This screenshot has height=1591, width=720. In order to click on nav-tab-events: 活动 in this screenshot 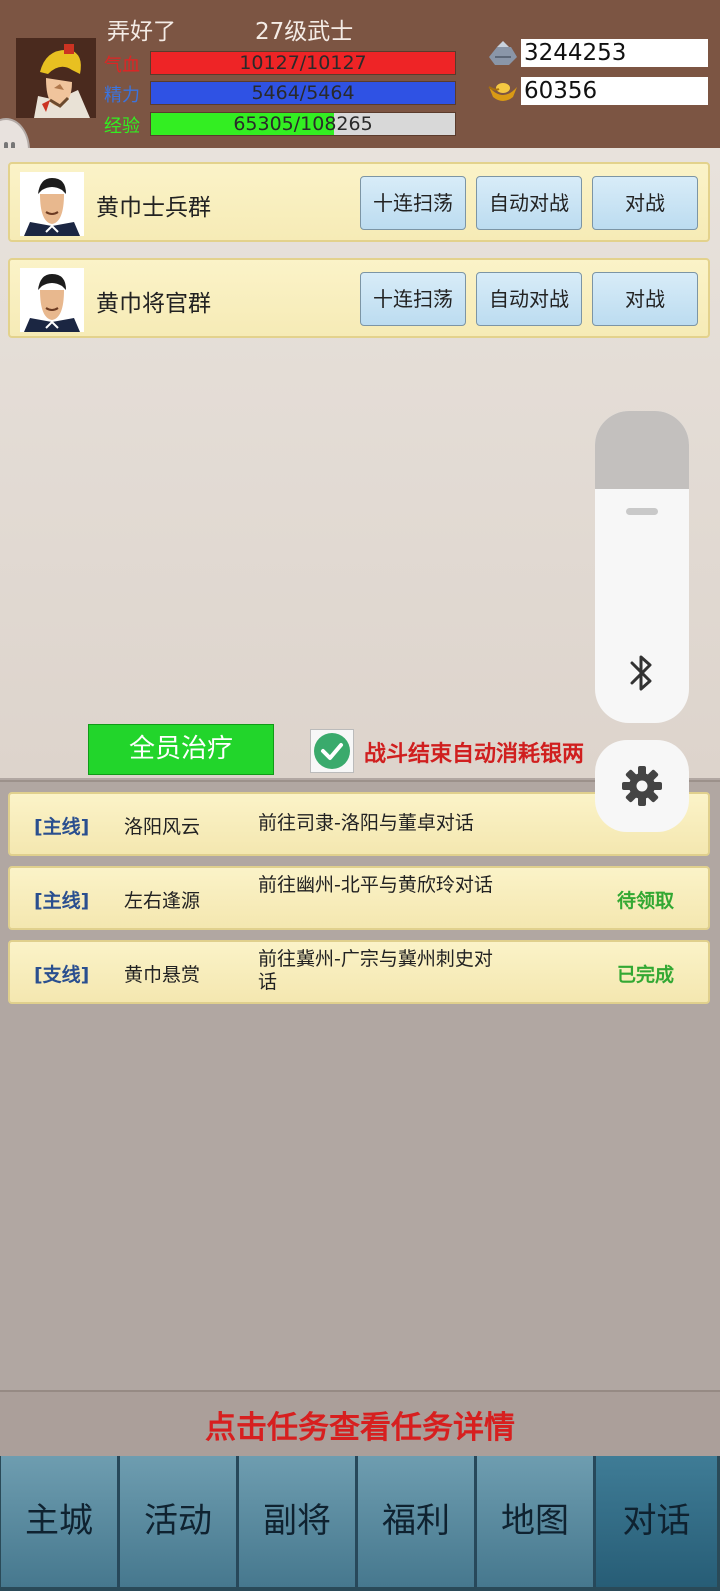, I will do `click(179, 1521)`.